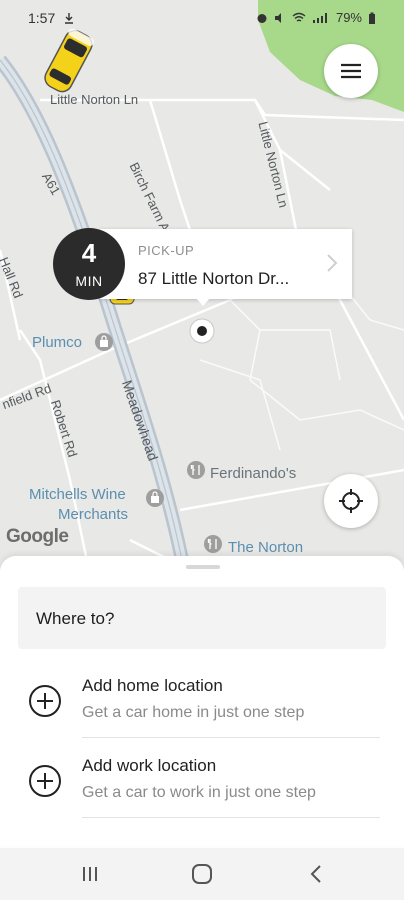  What do you see at coordinates (75, 618) in the screenshot?
I see `where-to-placeholder: Where to?` at bounding box center [75, 618].